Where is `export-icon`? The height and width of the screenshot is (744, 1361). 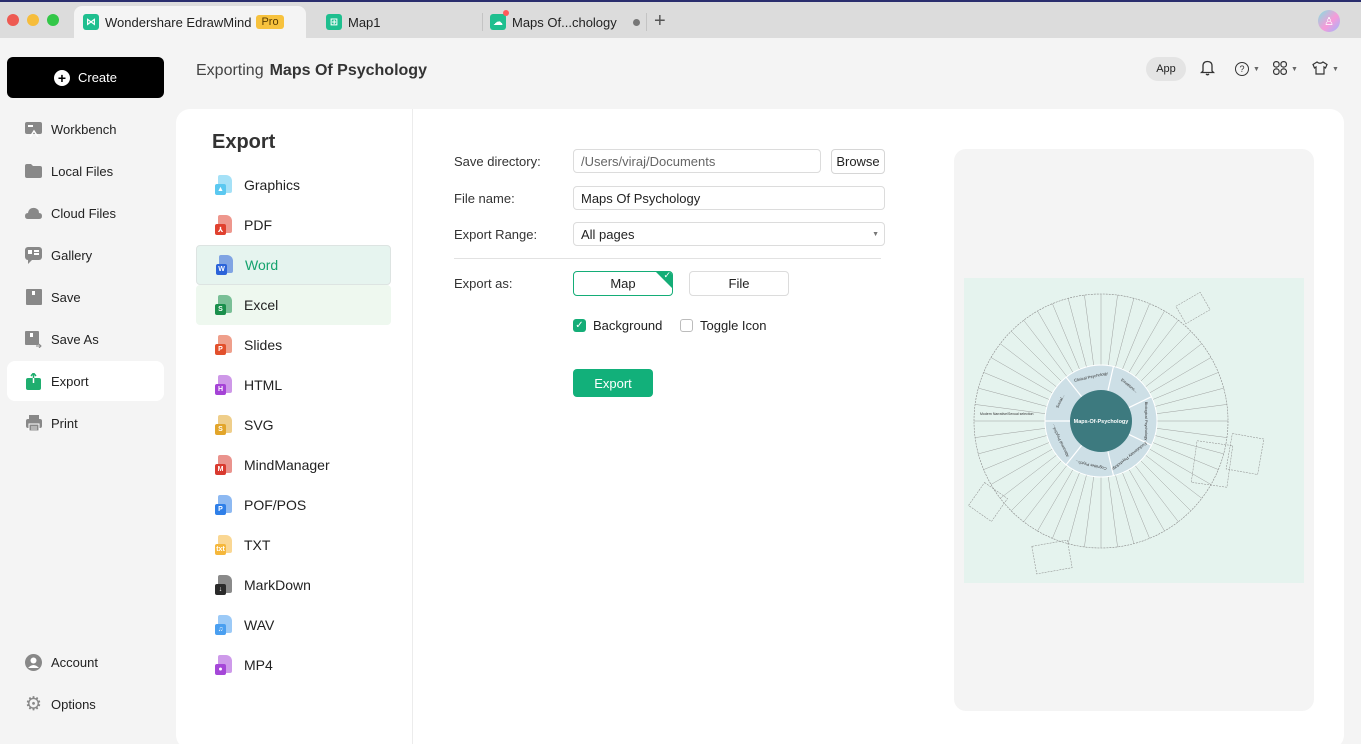 export-icon is located at coordinates (33, 381).